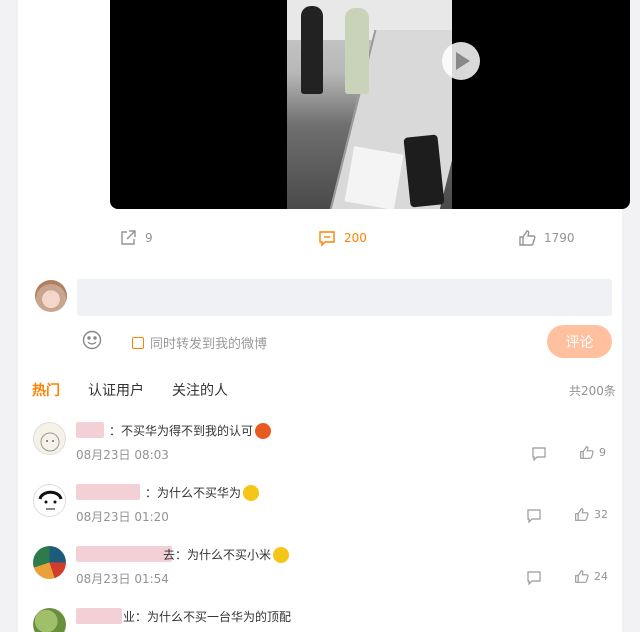  What do you see at coordinates (200, 390) in the screenshot?
I see `tab-following: 关注的人` at bounding box center [200, 390].